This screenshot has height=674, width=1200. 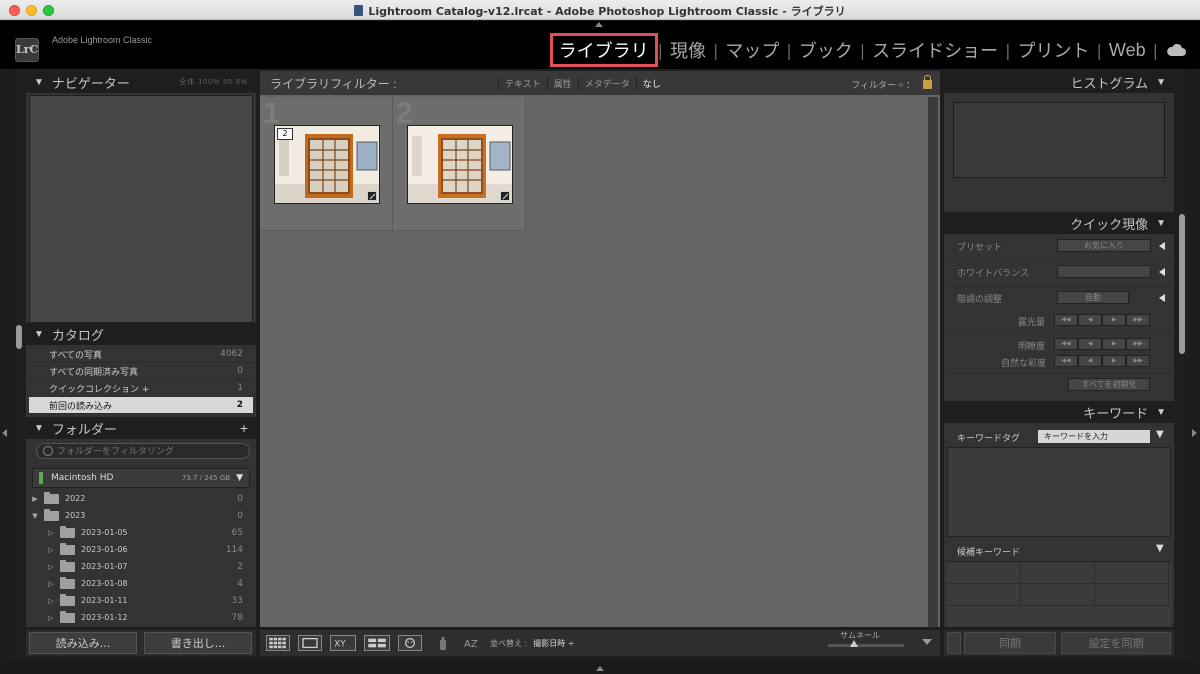 I want to click on grid-view-icon, so click(x=278, y=643).